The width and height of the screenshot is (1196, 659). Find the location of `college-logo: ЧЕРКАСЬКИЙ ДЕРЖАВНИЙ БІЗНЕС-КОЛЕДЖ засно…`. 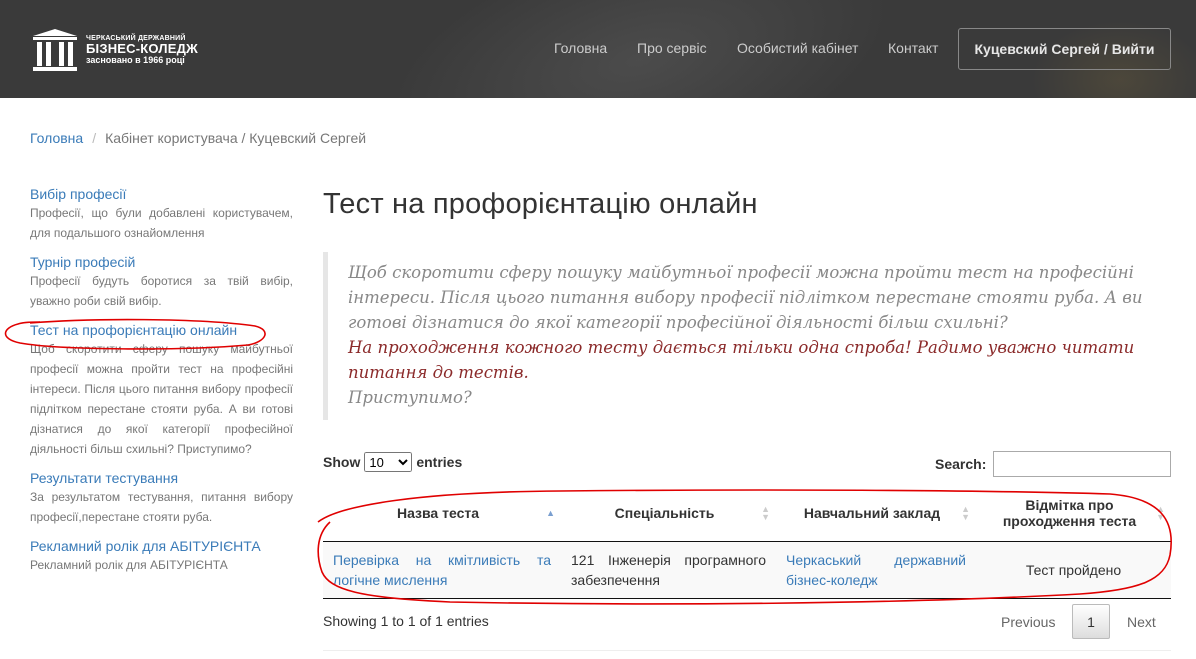

college-logo: ЧЕРКАСЬКИЙ ДЕРЖАВНИЙ БІЗНЕС-КОЛЕДЖ засно… is located at coordinates (114, 50).